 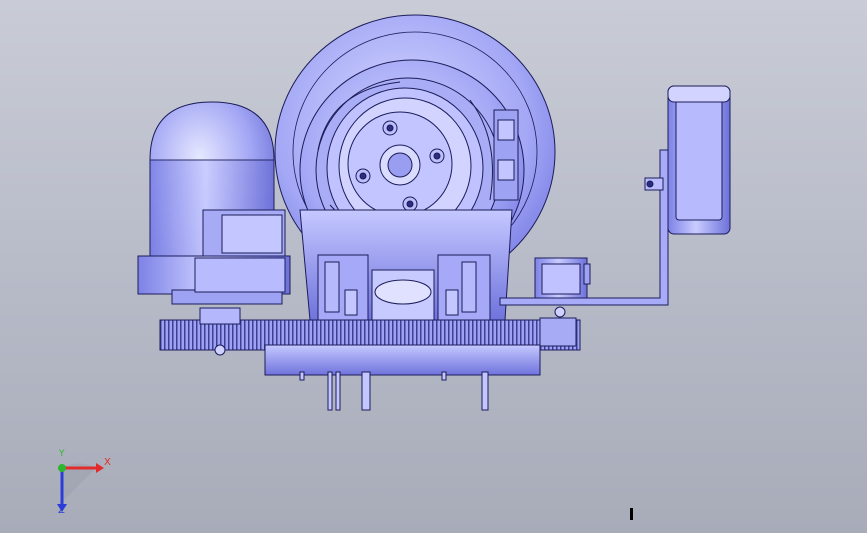 I want to click on x-axis-arrow-icon, so click(x=100, y=468).